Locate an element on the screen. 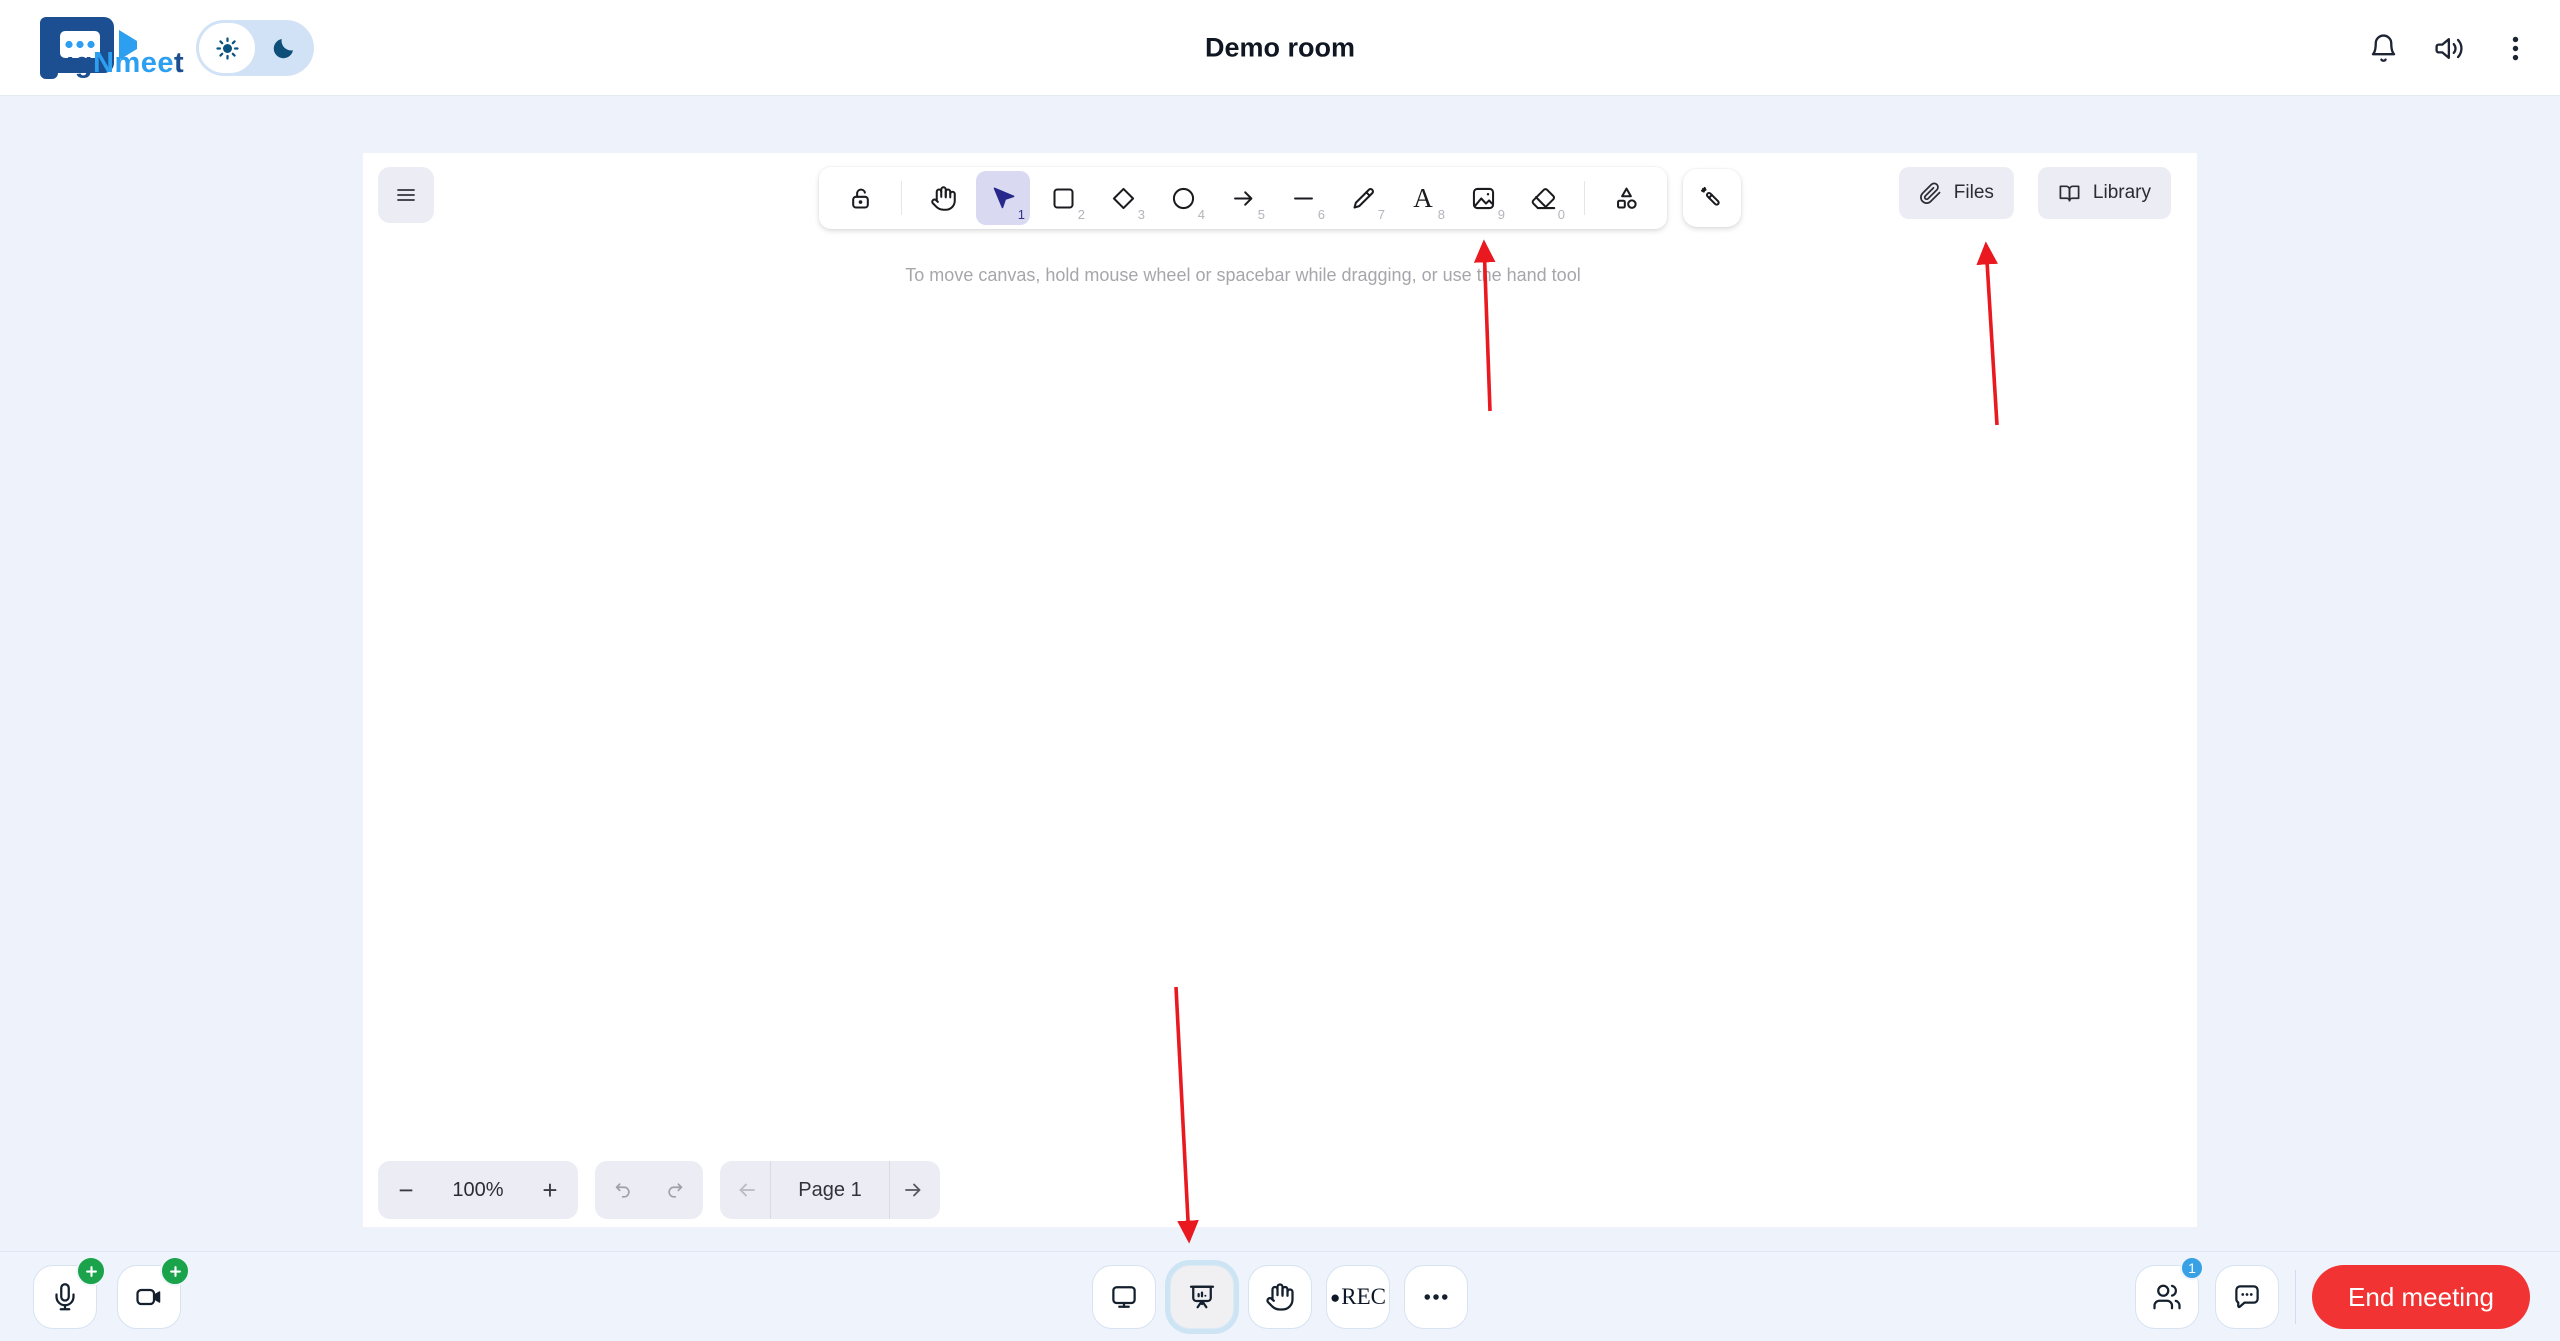 This screenshot has height=1341, width=2560. tool-draw: 7 is located at coordinates (1363, 198).